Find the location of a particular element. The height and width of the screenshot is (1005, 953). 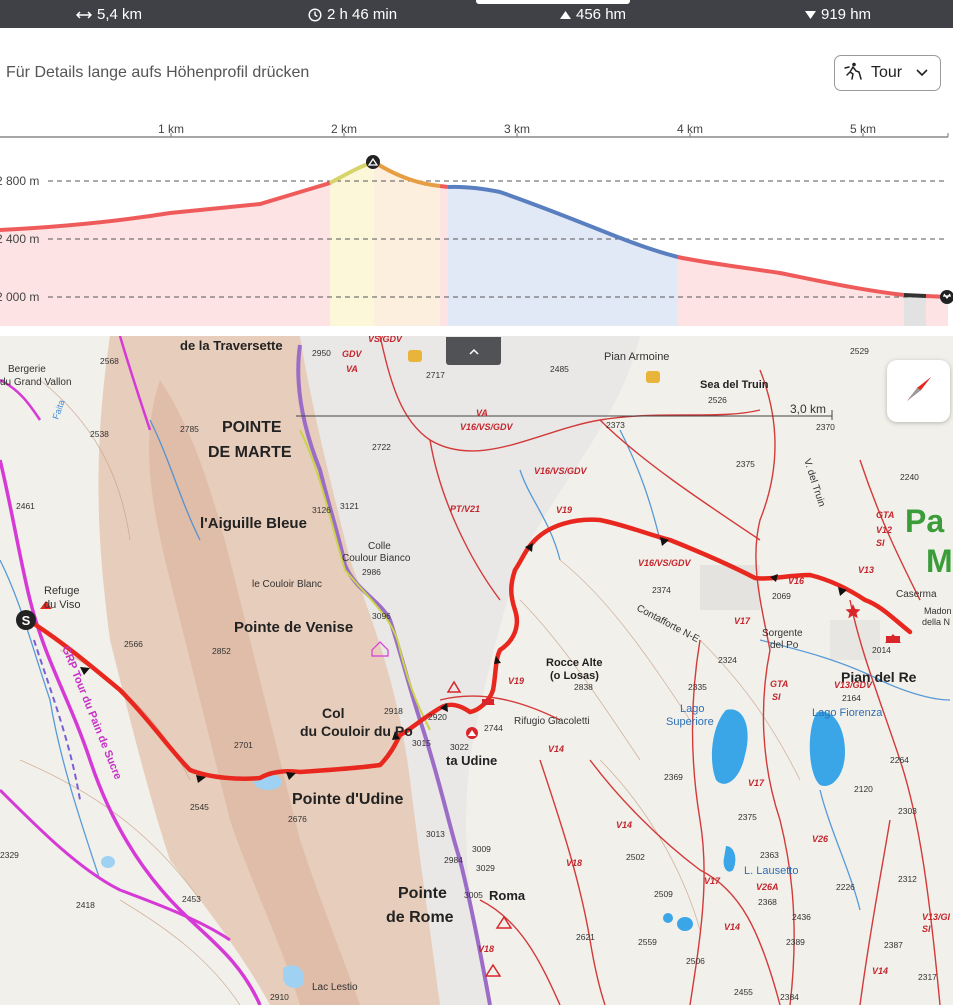

elevation-label: 2950 is located at coordinates (321, 353).